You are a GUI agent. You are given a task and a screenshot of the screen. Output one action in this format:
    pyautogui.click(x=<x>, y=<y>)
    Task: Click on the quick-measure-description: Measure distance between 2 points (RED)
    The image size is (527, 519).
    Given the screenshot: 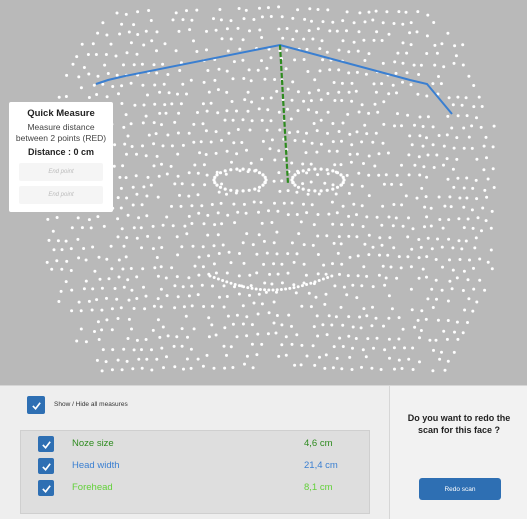 What is the action you would take?
    pyautogui.click(x=61, y=132)
    